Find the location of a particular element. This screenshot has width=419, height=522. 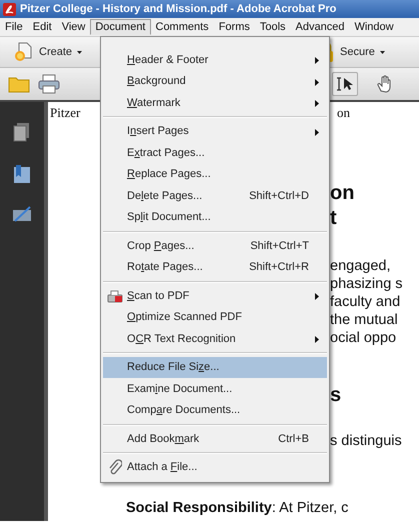

select-tool-icon is located at coordinates (345, 84).